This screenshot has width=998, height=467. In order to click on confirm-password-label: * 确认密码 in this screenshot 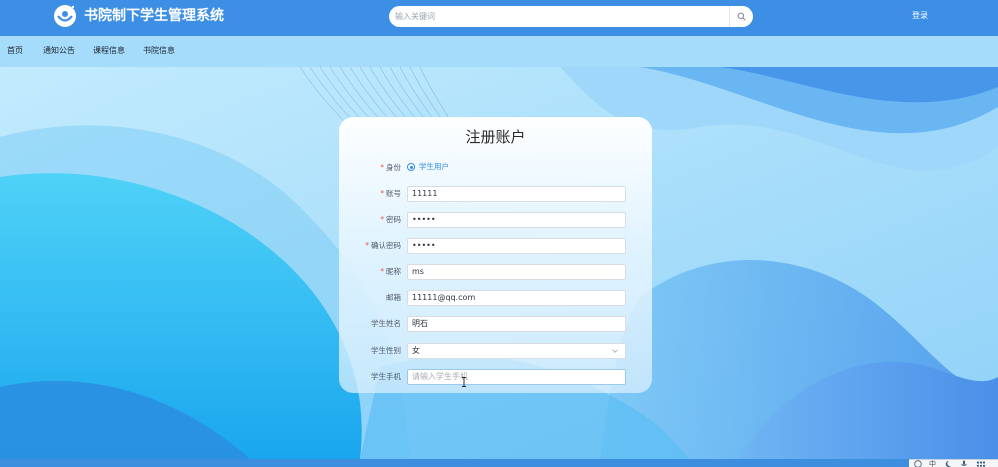, I will do `click(383, 245)`.